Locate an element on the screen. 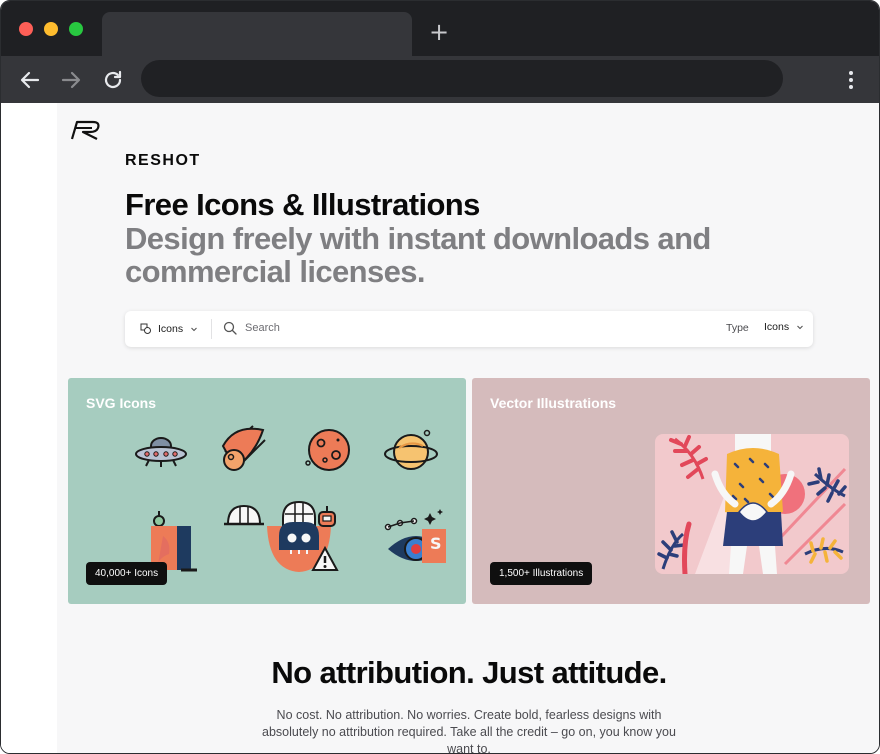 Image resolution: width=880 pixels, height=754 pixels. ufo-icon is located at coordinates (161, 452).